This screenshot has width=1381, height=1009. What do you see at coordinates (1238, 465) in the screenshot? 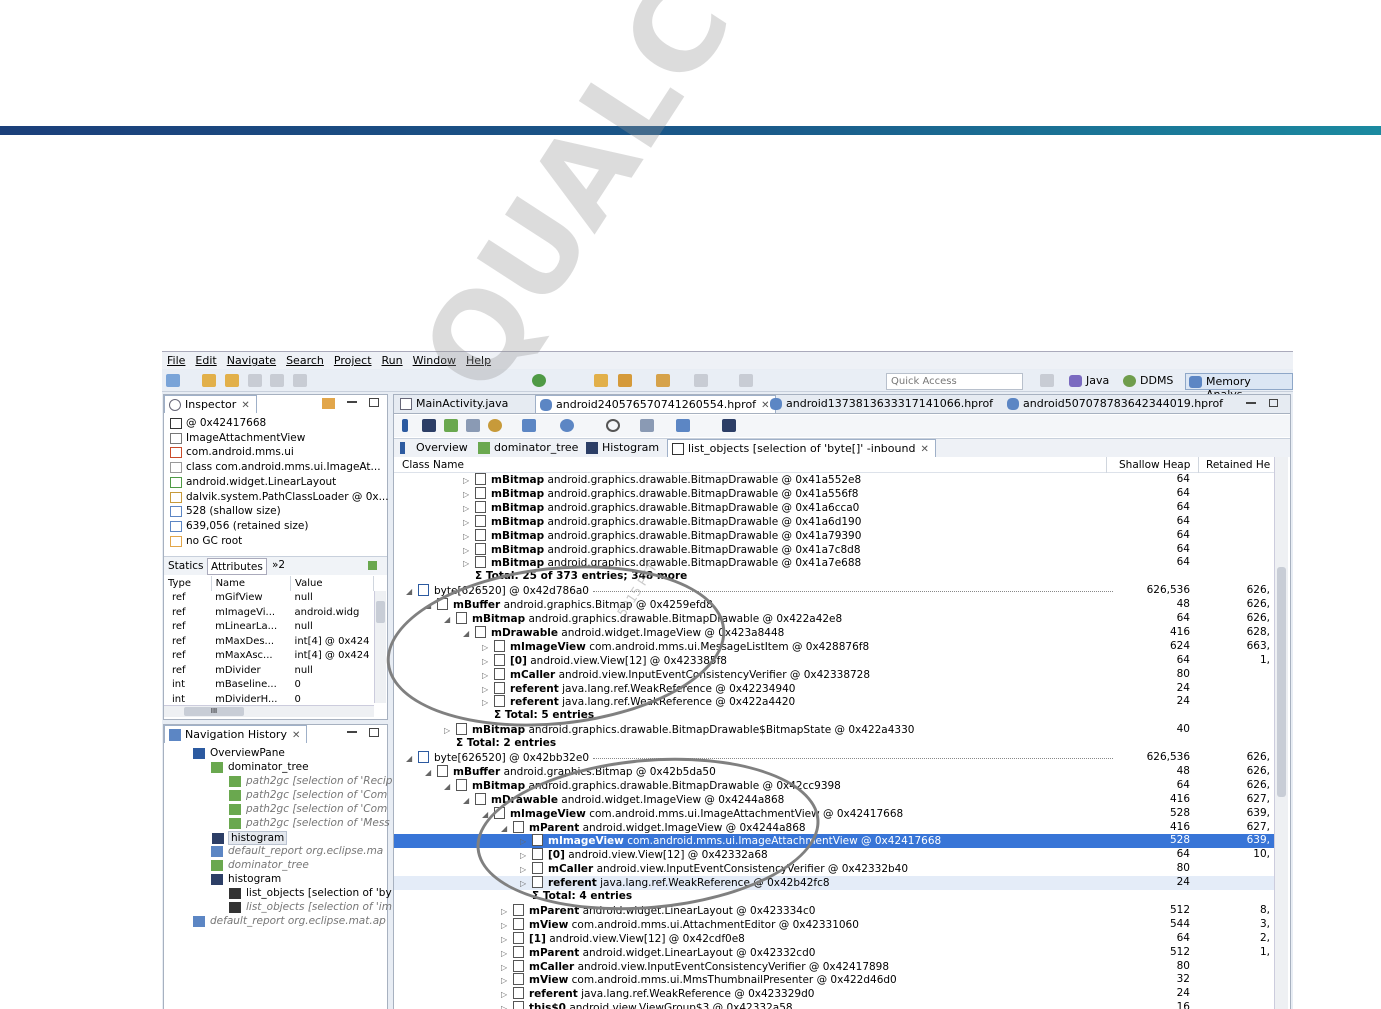
I see `column-retained-heap: Retained He` at bounding box center [1238, 465].